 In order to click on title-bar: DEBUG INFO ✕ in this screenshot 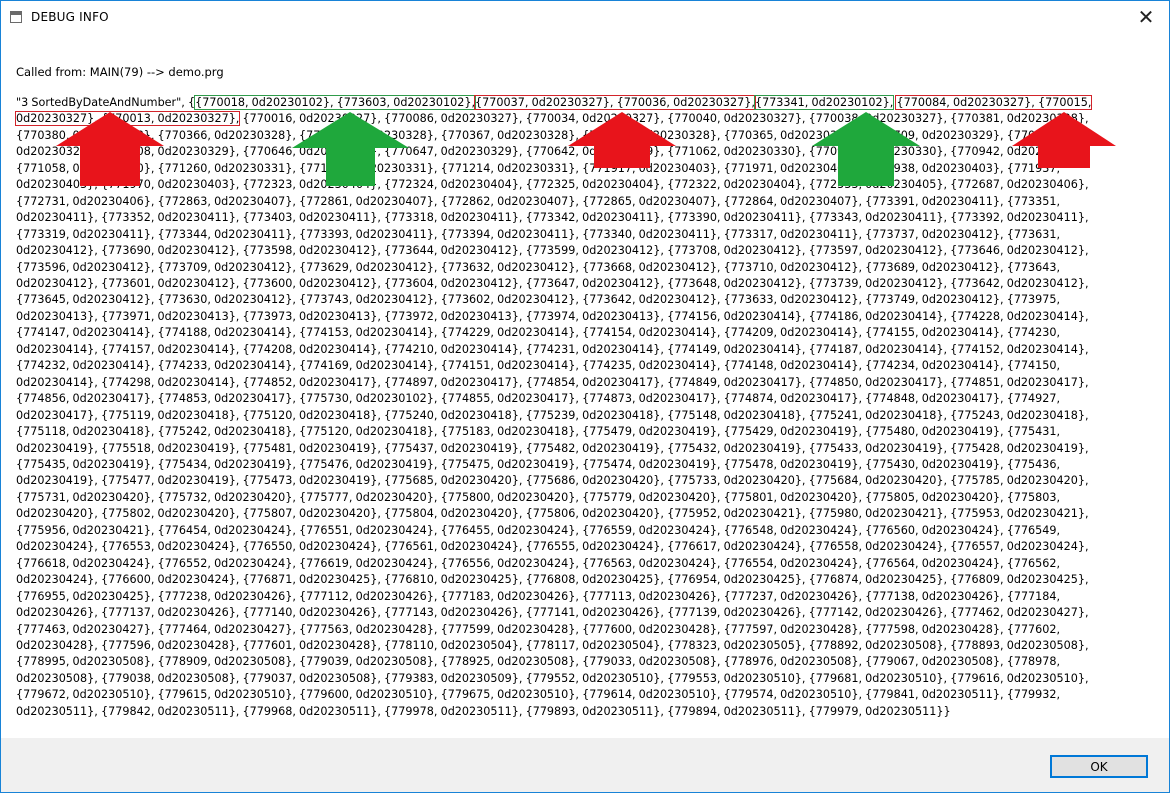, I will do `click(585, 17)`.